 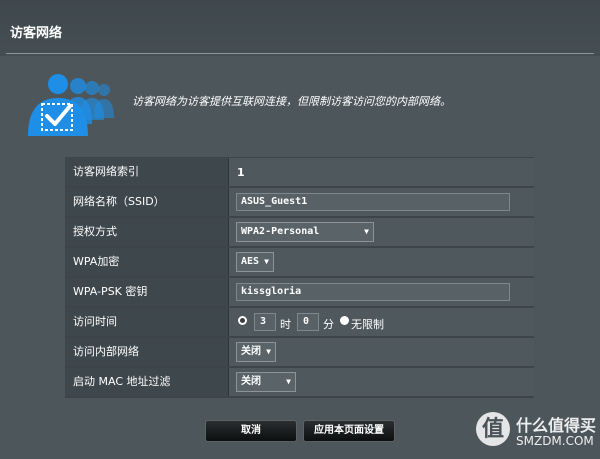 What do you see at coordinates (381, 232) in the screenshot?
I see `auth-value-cell: WPA2-Personal ▼` at bounding box center [381, 232].